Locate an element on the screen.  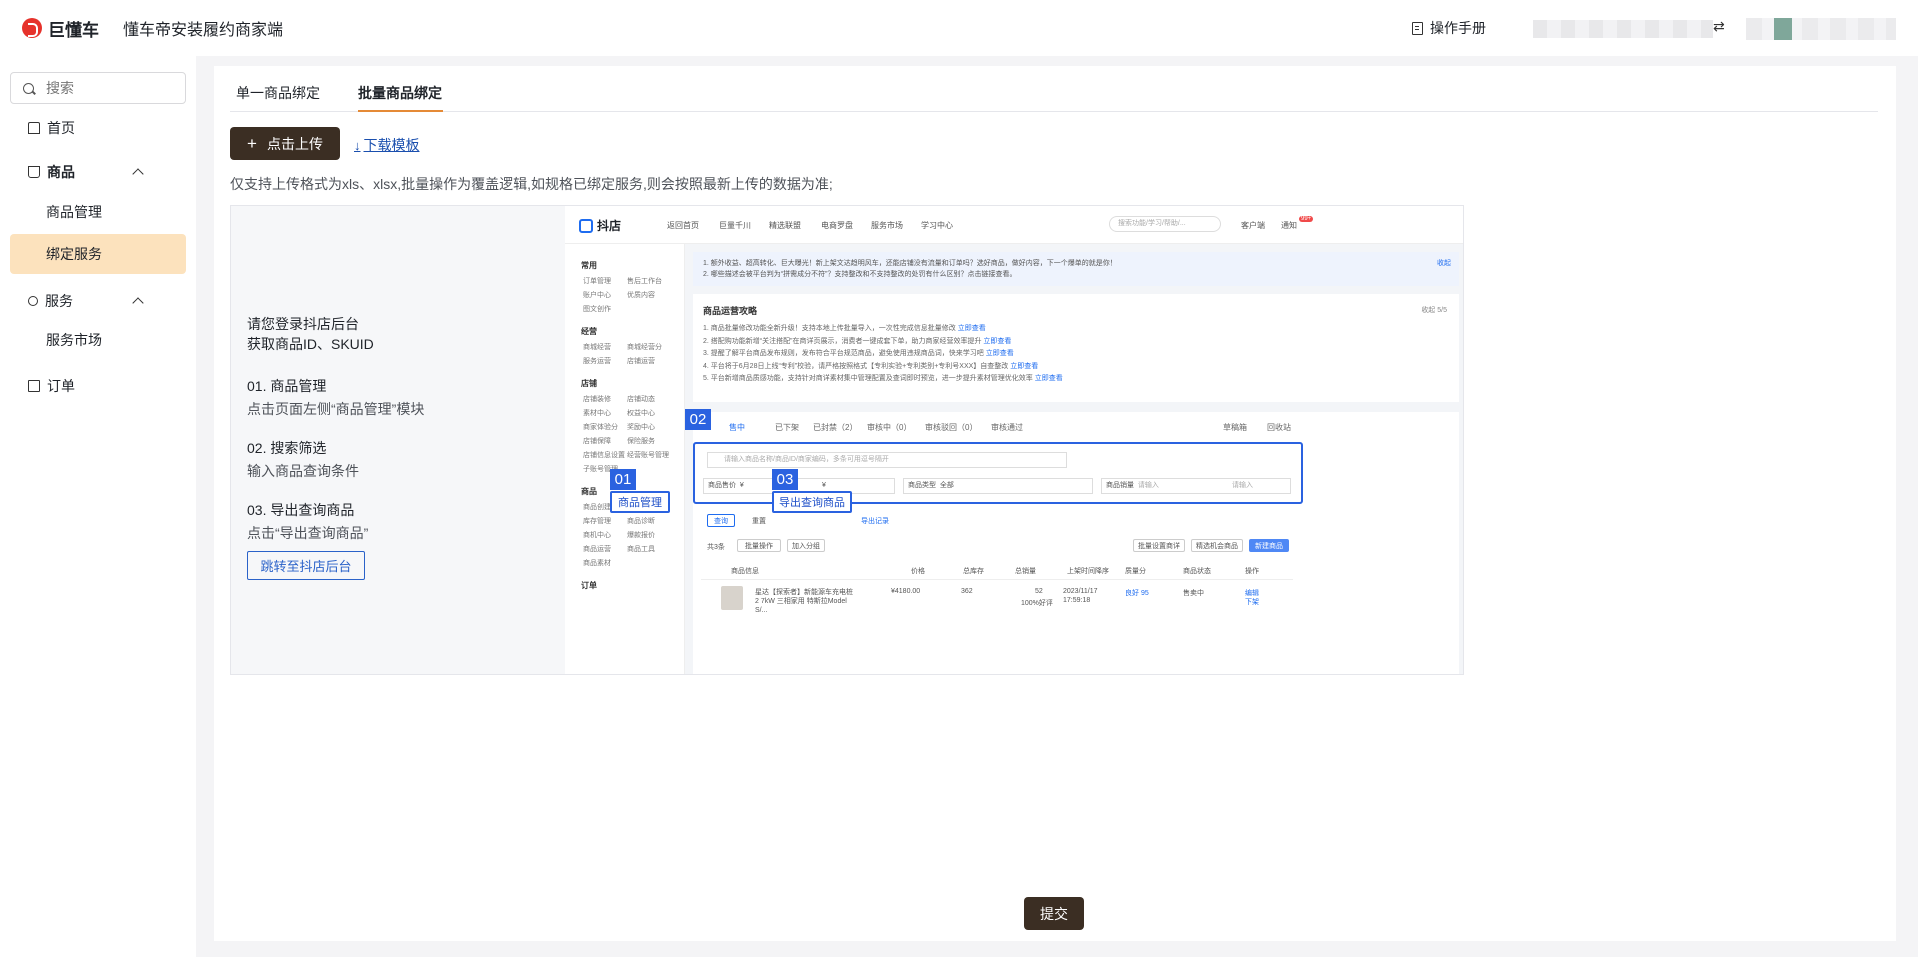
sidebar-item-label: 服务 is located at coordinates (59, 301).